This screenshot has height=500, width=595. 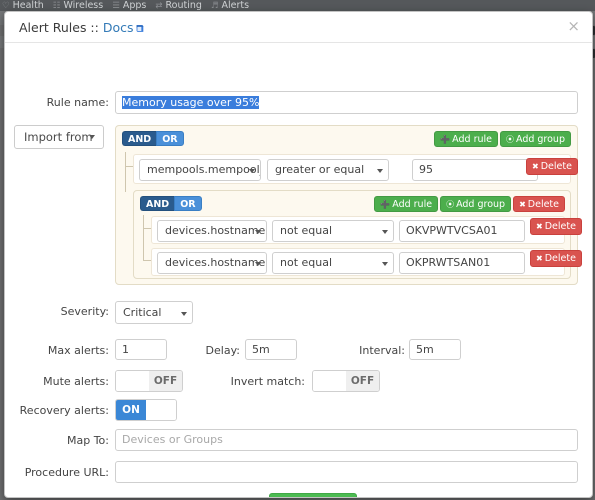 I want to click on rule-operator-select: greater or equal, so click(x=328, y=170).